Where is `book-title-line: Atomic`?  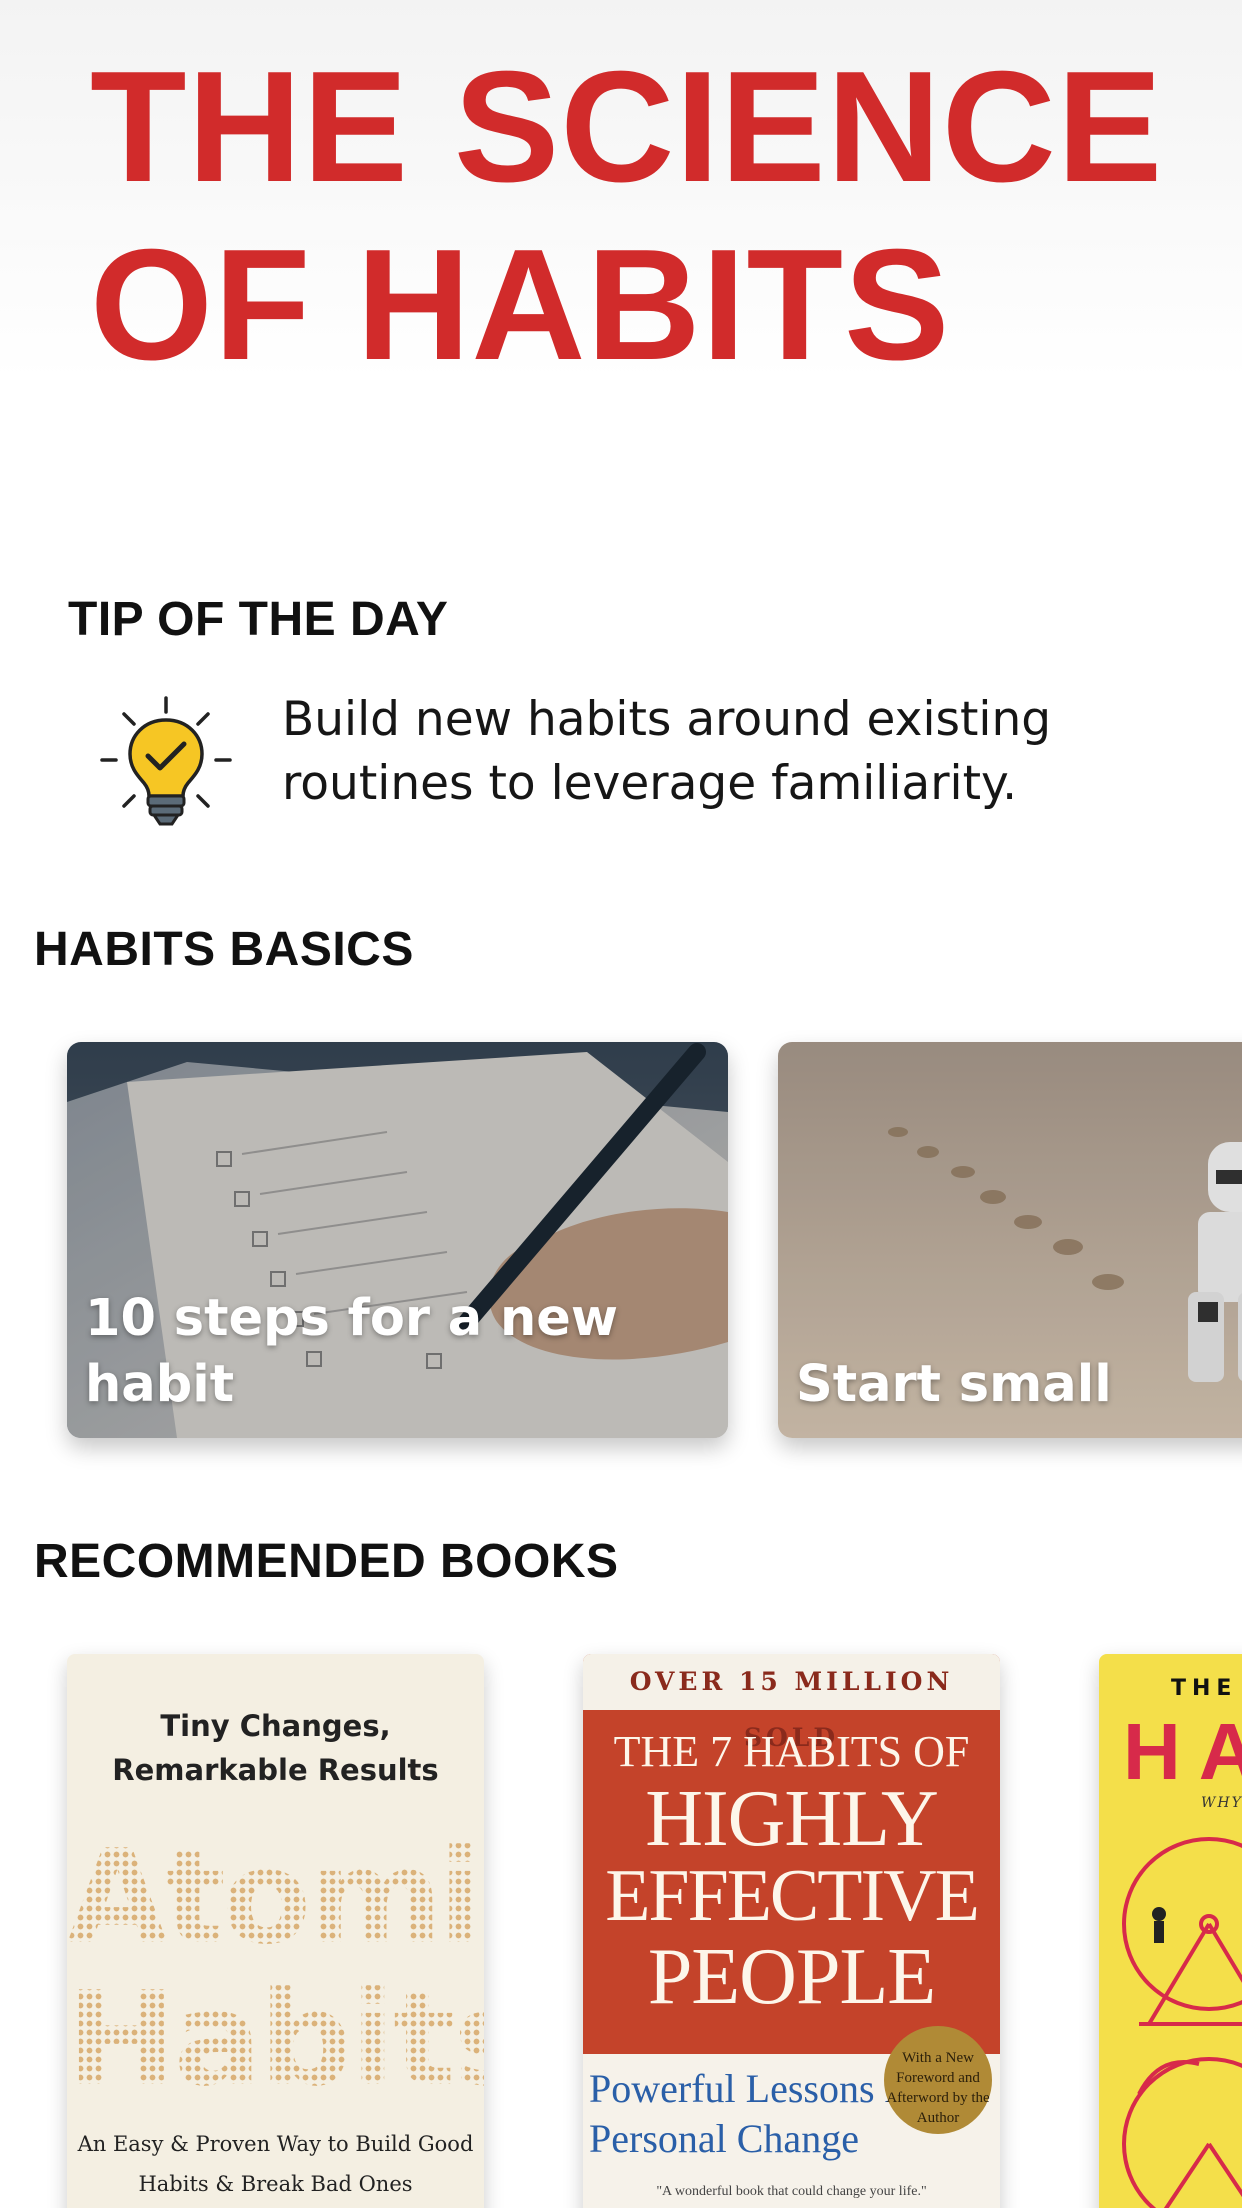
book-title-line: Atomic is located at coordinates (275, 1897).